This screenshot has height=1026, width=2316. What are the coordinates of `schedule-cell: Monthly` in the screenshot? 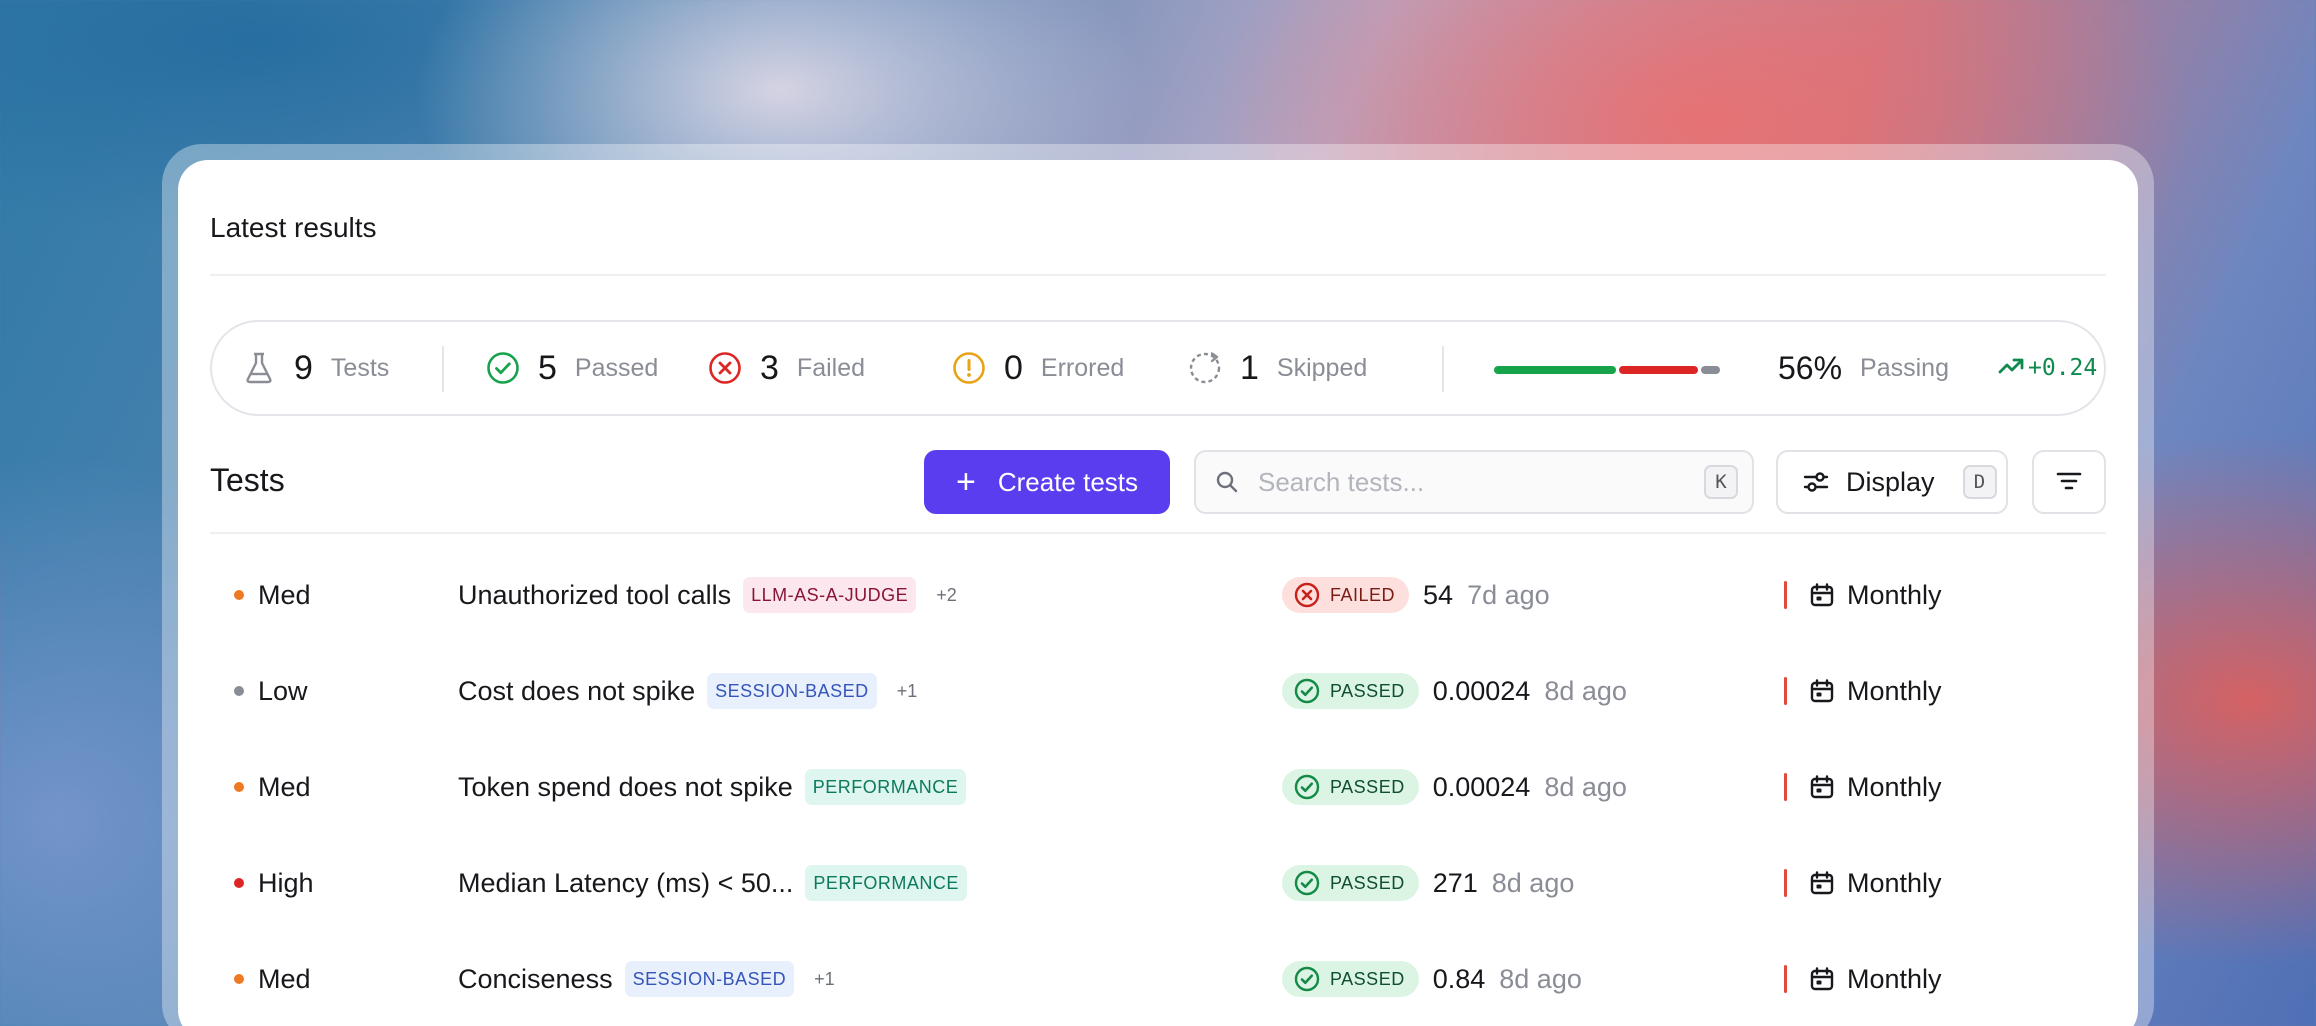 It's located at (1863, 978).